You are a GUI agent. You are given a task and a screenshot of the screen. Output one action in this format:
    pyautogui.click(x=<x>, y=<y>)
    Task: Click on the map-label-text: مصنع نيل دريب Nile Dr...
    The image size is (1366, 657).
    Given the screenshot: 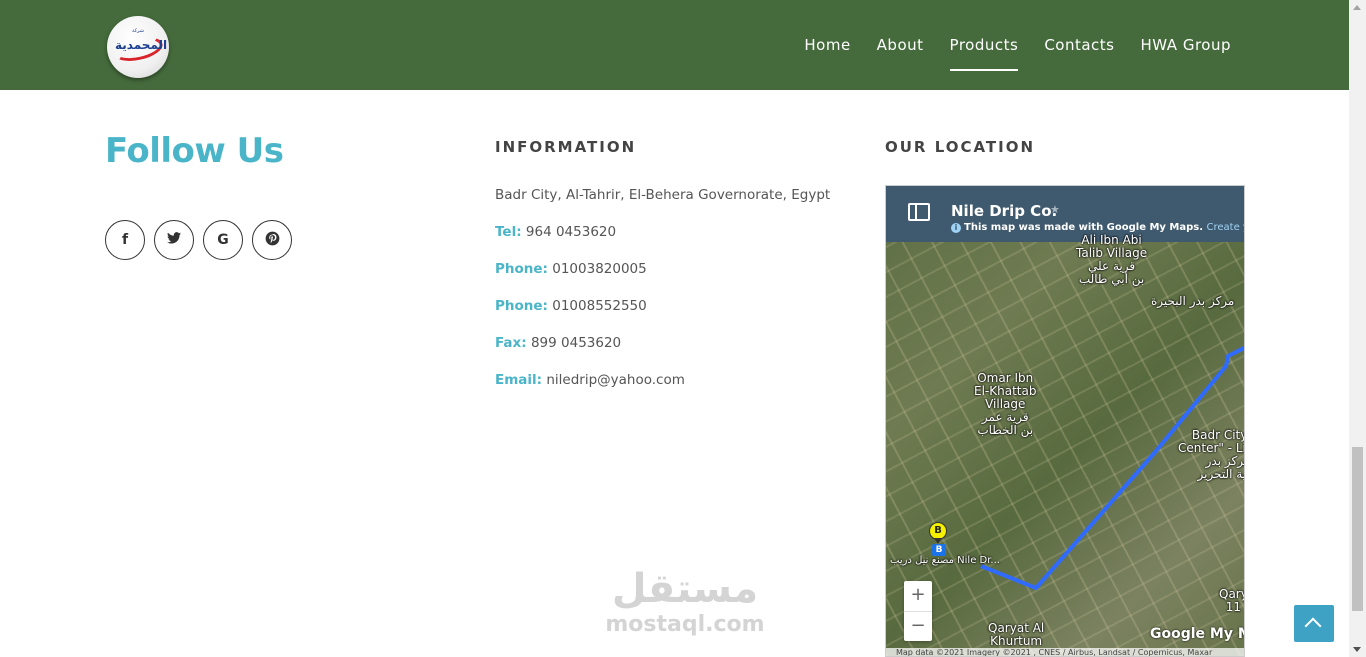 What is the action you would take?
    pyautogui.click(x=945, y=560)
    